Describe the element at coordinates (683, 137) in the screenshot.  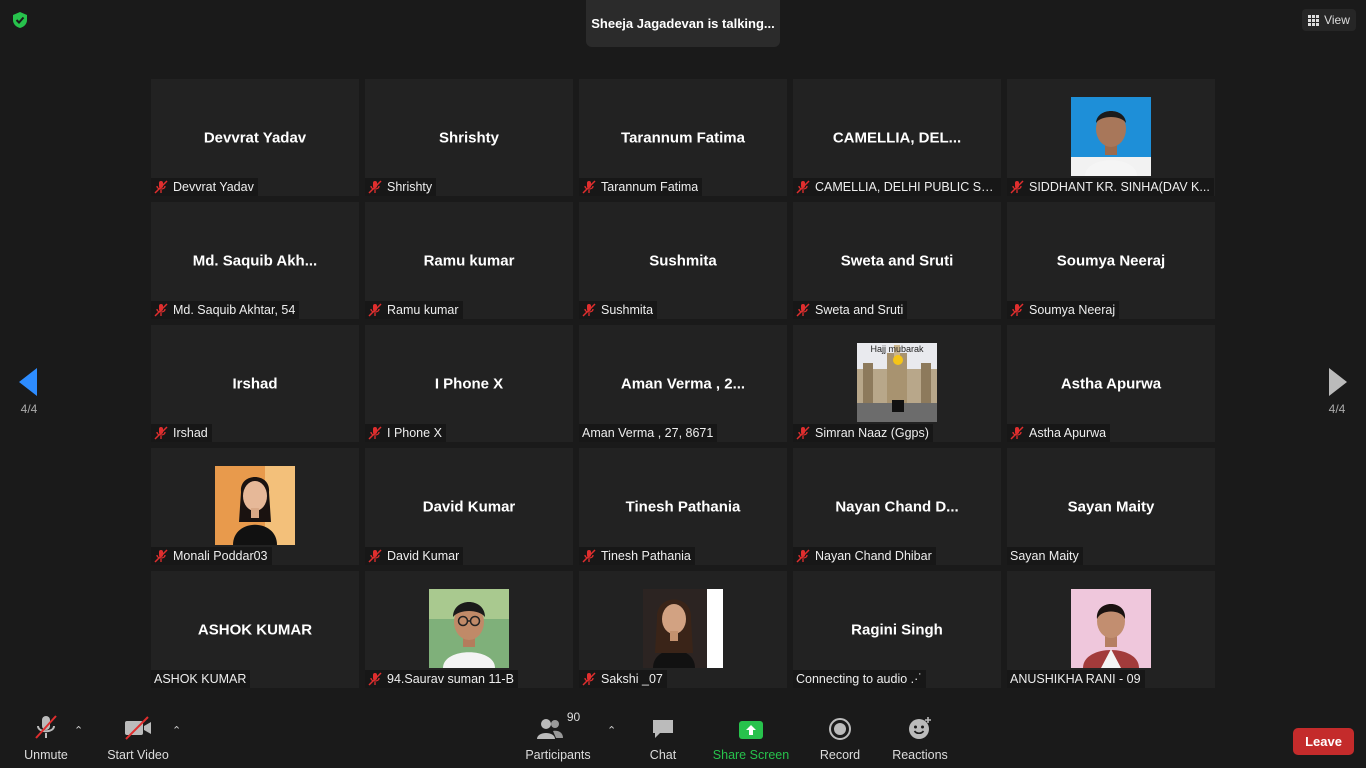
I see `participant-tile: Tarannum Fatima Tarannum Fatima` at that location.